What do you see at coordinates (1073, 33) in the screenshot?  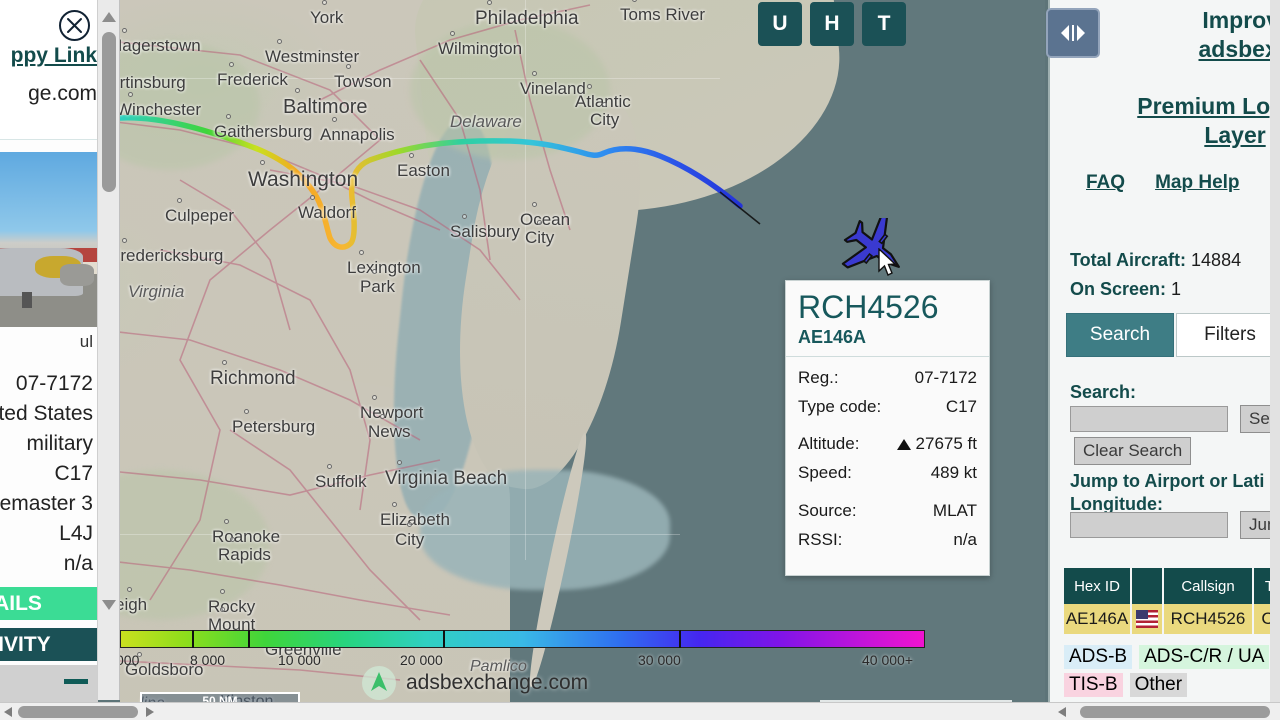 I see `collapse-horizontal-icon` at bounding box center [1073, 33].